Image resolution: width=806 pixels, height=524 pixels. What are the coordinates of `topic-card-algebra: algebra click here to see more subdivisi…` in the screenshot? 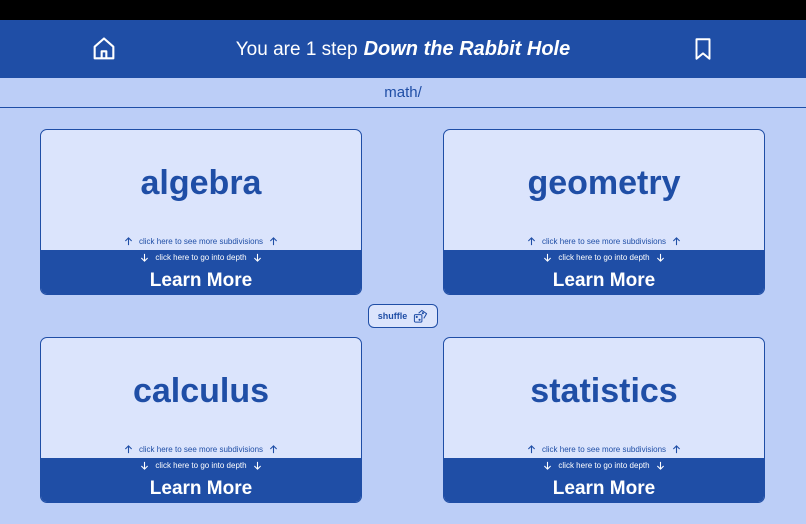 It's located at (201, 212).